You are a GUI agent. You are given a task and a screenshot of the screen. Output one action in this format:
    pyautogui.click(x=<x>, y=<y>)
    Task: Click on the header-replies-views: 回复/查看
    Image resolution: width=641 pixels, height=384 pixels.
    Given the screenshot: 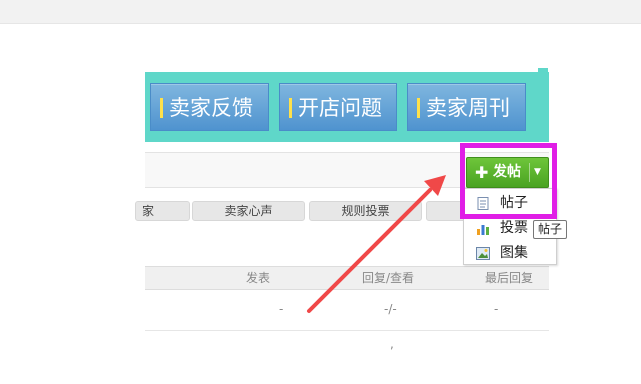 What is the action you would take?
    pyautogui.click(x=388, y=278)
    